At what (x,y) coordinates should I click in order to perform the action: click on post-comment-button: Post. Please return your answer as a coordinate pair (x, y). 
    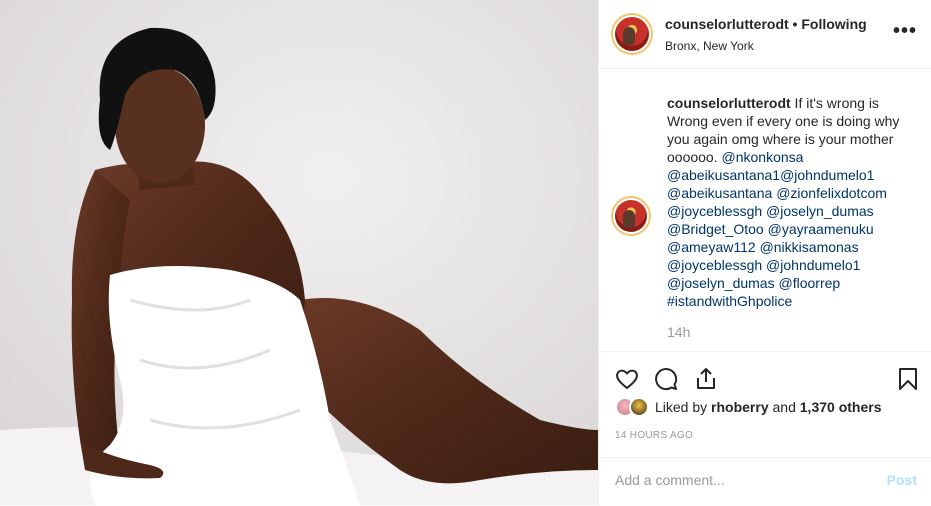
    Looking at the image, I should click on (902, 480).